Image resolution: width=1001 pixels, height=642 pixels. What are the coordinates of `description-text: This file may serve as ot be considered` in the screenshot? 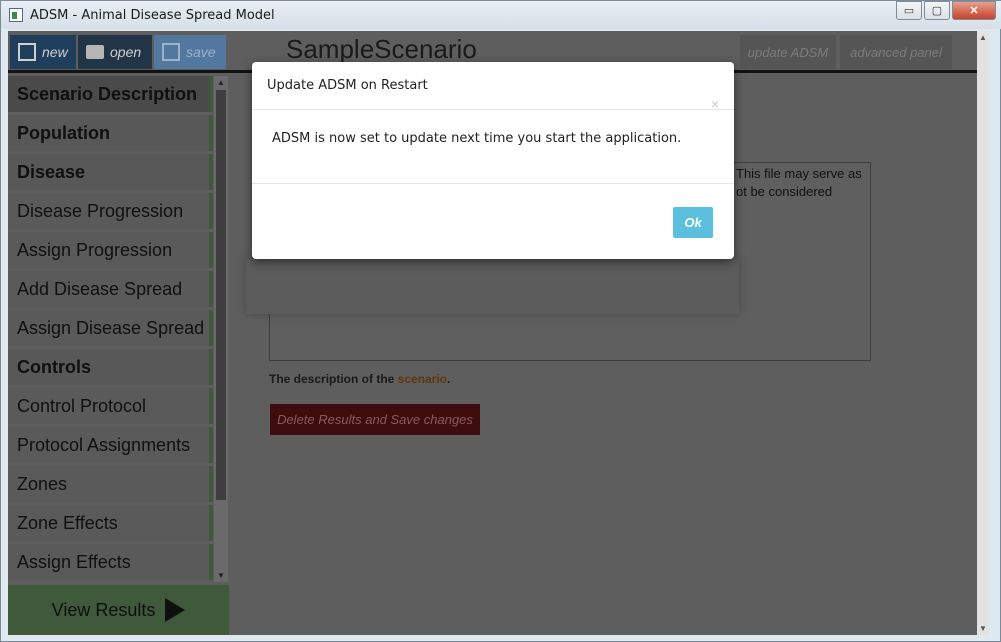 It's located at (799, 182).